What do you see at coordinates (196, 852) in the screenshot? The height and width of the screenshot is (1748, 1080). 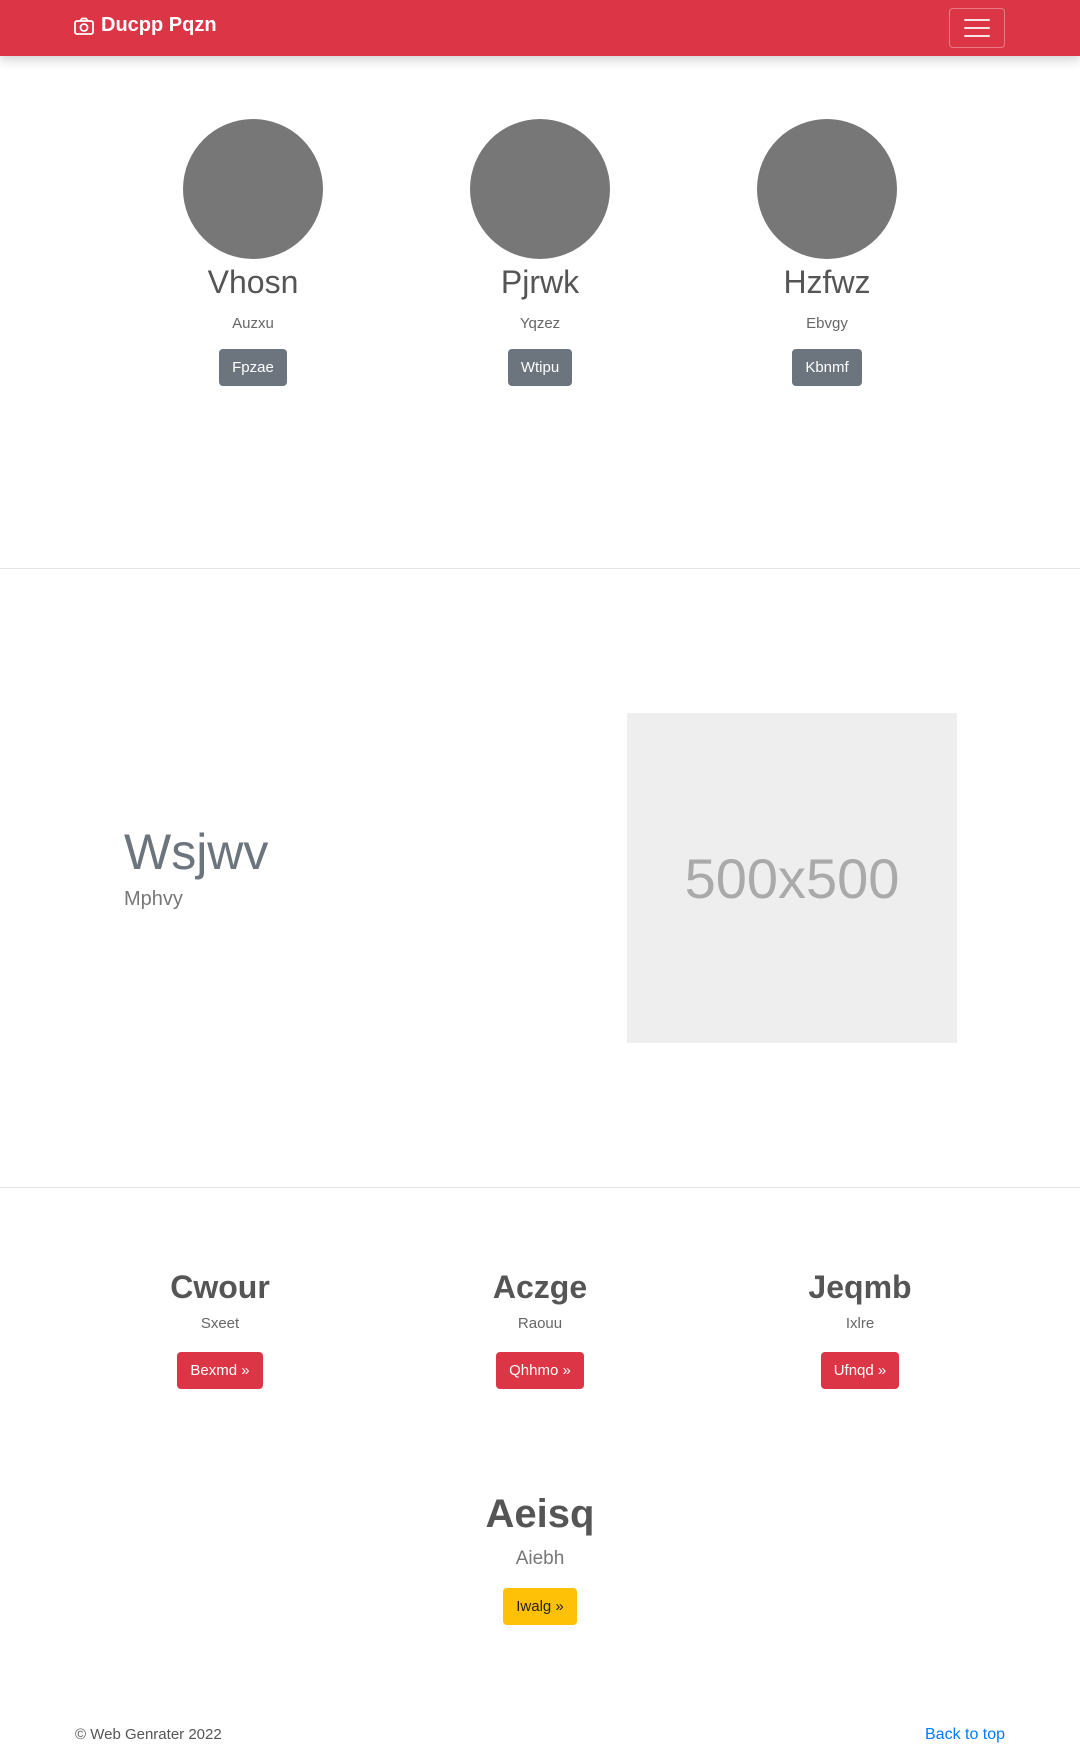 I see `feature-heading: Wsjwv` at bounding box center [196, 852].